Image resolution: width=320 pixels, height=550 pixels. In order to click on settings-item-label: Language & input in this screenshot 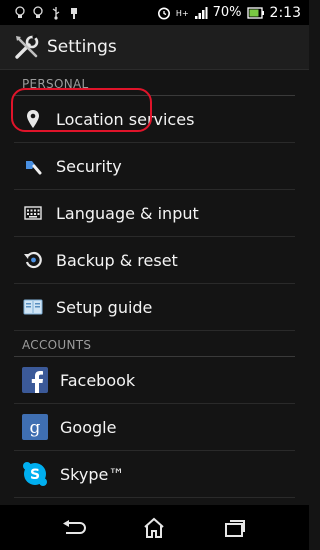, I will do `click(127, 213)`.